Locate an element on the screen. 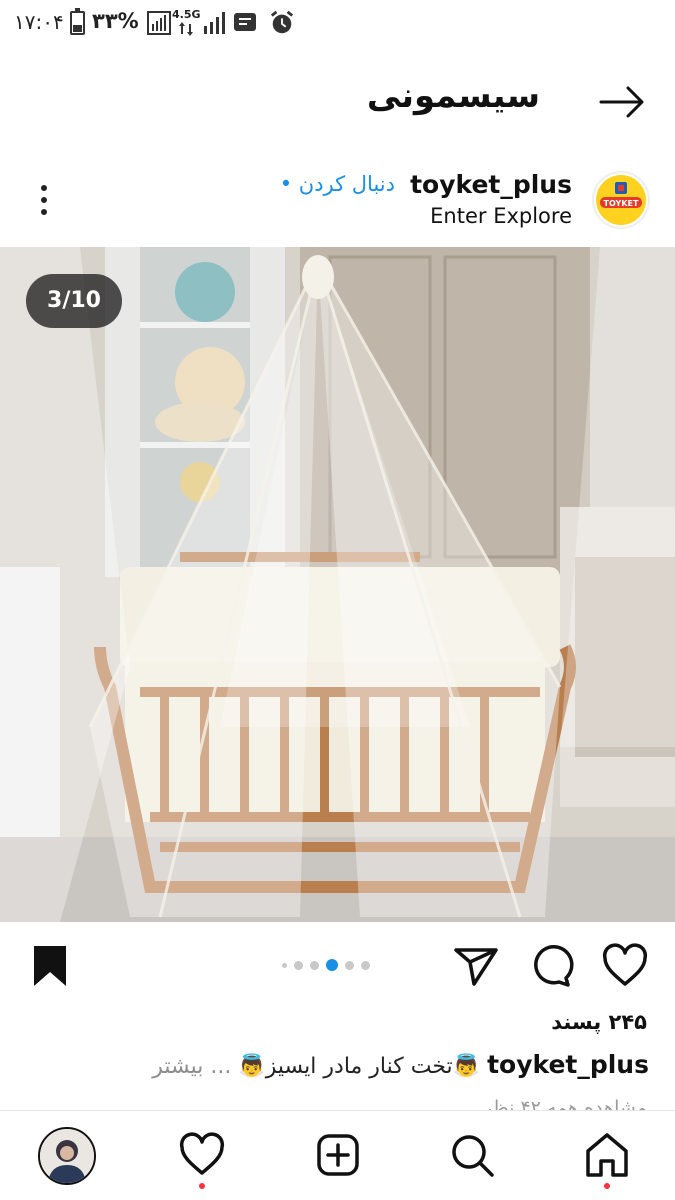 This screenshot has width=675, height=1200. page-title: سیسمونی is located at coordinates (453, 96).